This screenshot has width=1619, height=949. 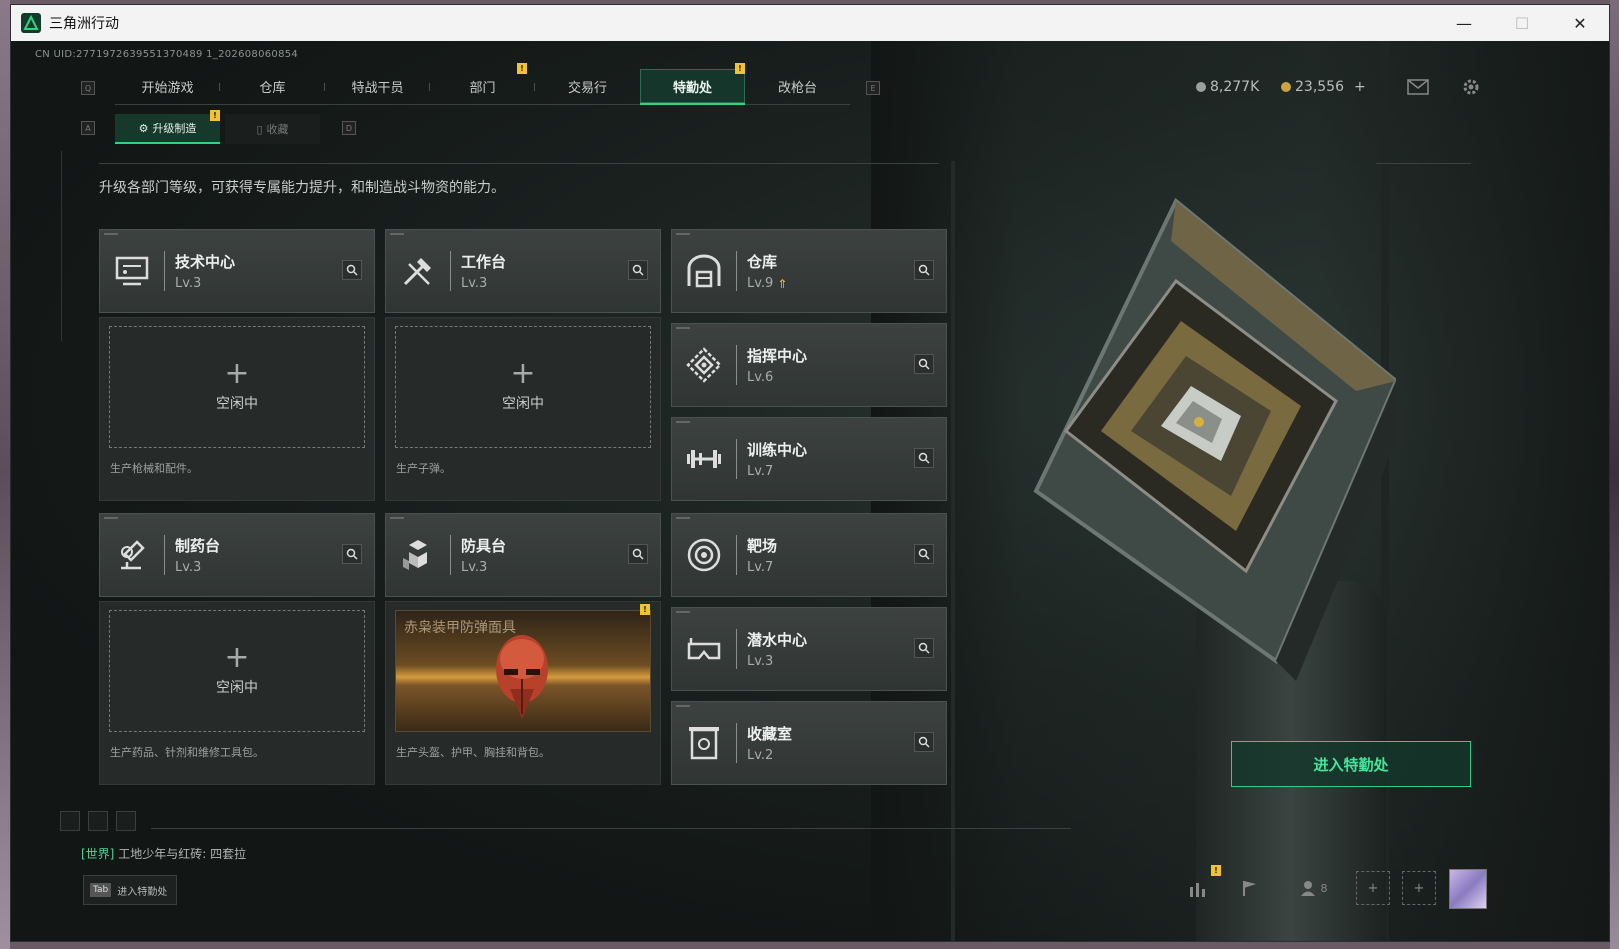 I want to click on gold-amount: 23,556, so click(x=1319, y=87).